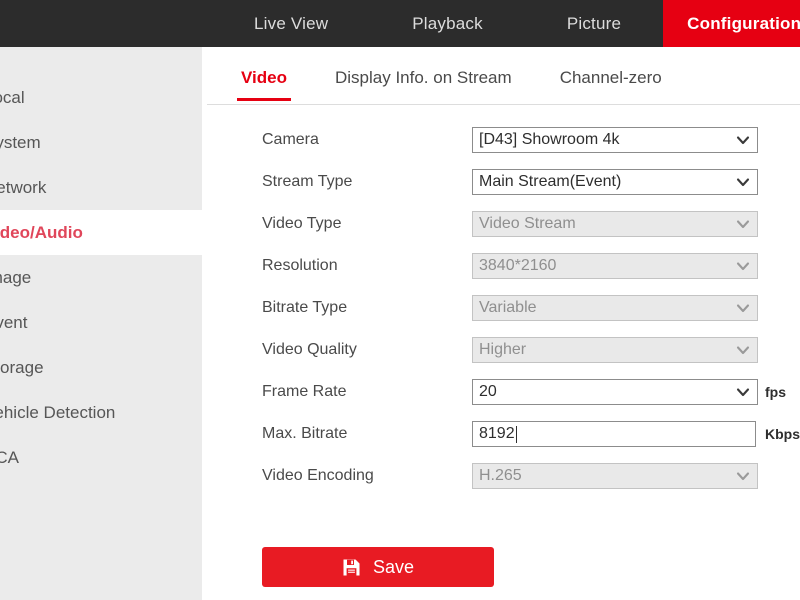  I want to click on topnav-item-playback: Playback, so click(447, 23).